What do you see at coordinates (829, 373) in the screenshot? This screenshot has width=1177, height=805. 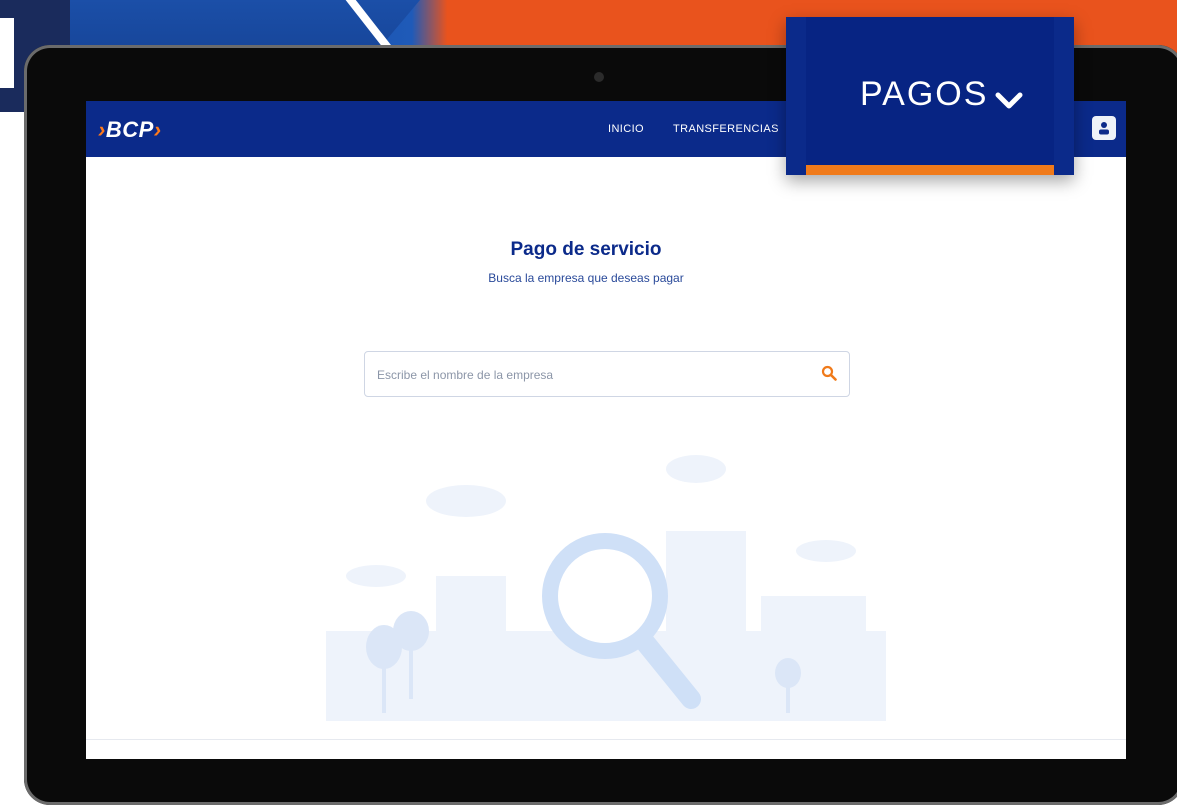 I see `search-icon` at bounding box center [829, 373].